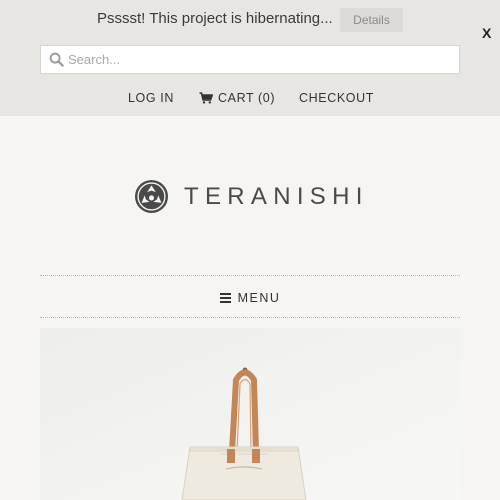 Image resolution: width=500 pixels, height=500 pixels. What do you see at coordinates (151, 98) in the screenshot?
I see `login-link: LOG IN` at bounding box center [151, 98].